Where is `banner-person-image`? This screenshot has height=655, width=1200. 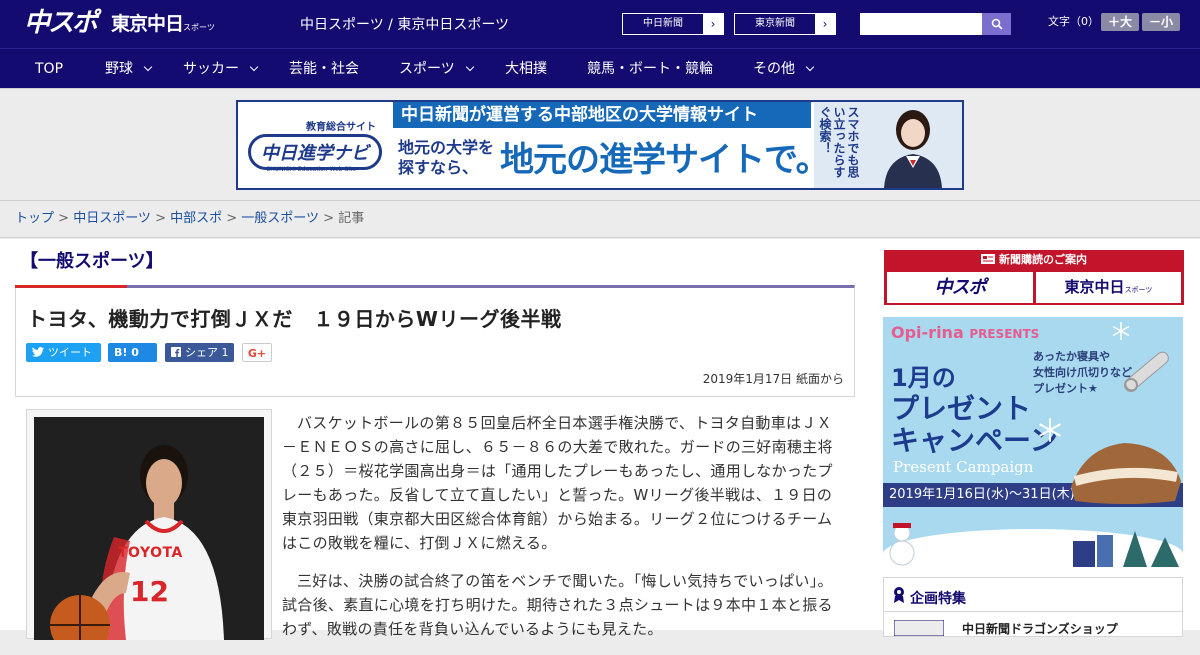
banner-person-image is located at coordinates (913, 149).